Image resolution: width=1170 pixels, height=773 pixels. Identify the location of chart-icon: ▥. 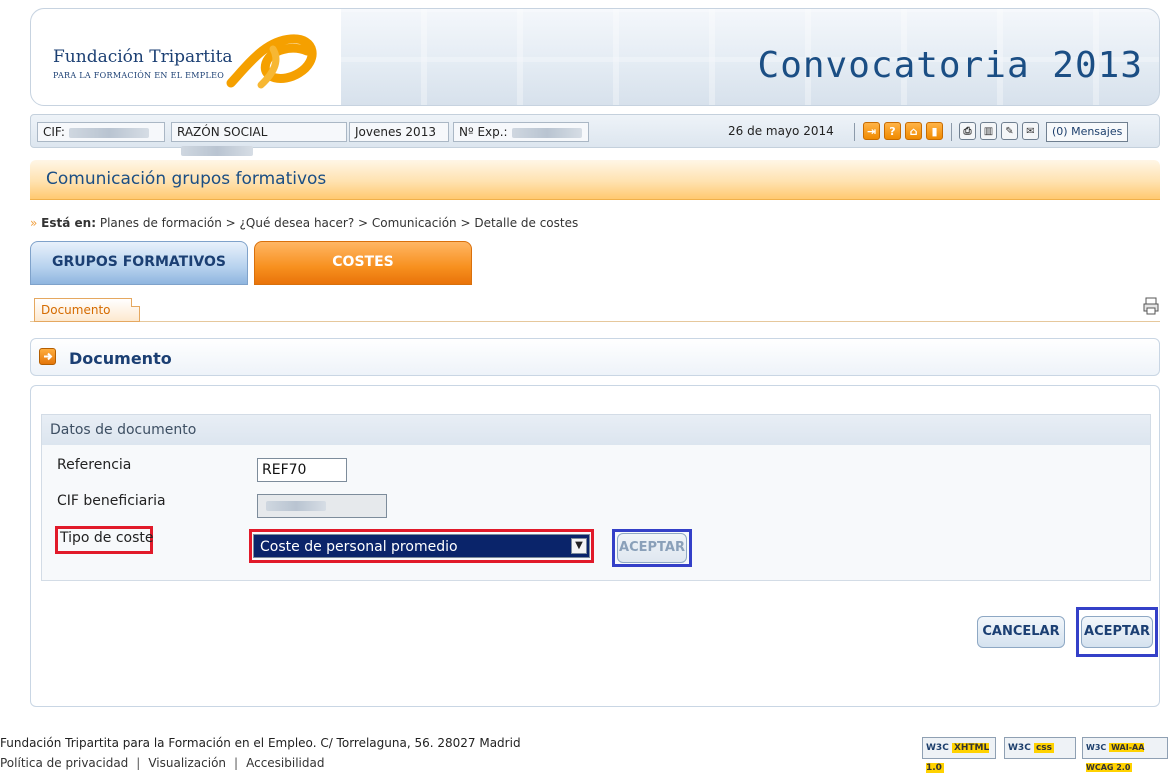
(988, 131).